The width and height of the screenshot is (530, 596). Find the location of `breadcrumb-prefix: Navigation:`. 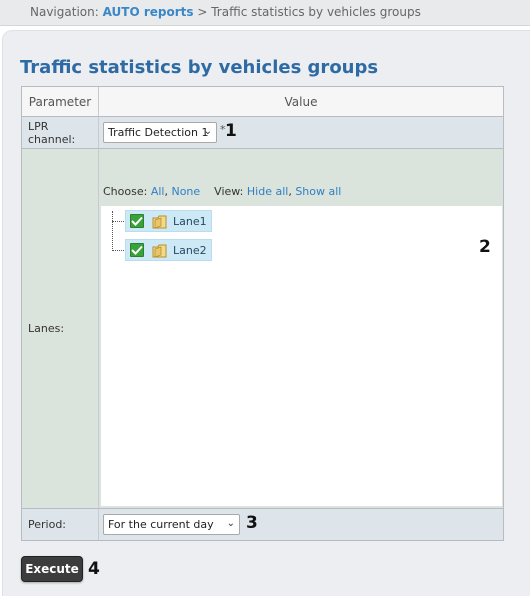

breadcrumb-prefix: Navigation: is located at coordinates (64, 12).